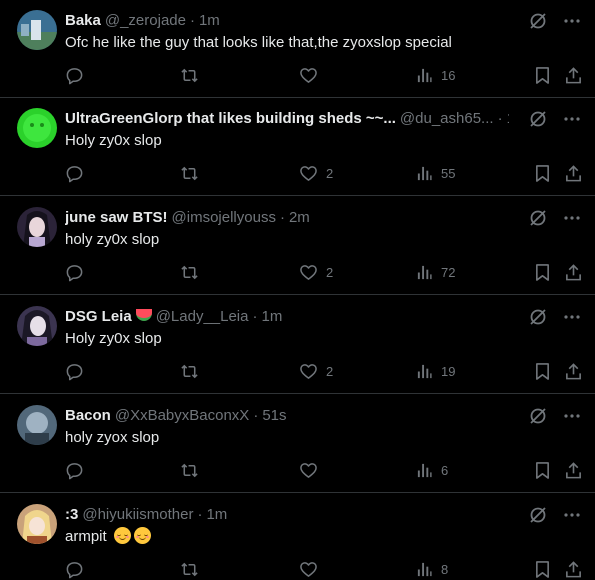 This screenshot has height=580, width=595. Describe the element at coordinates (435, 371) in the screenshot. I see `views-button: 19` at that location.